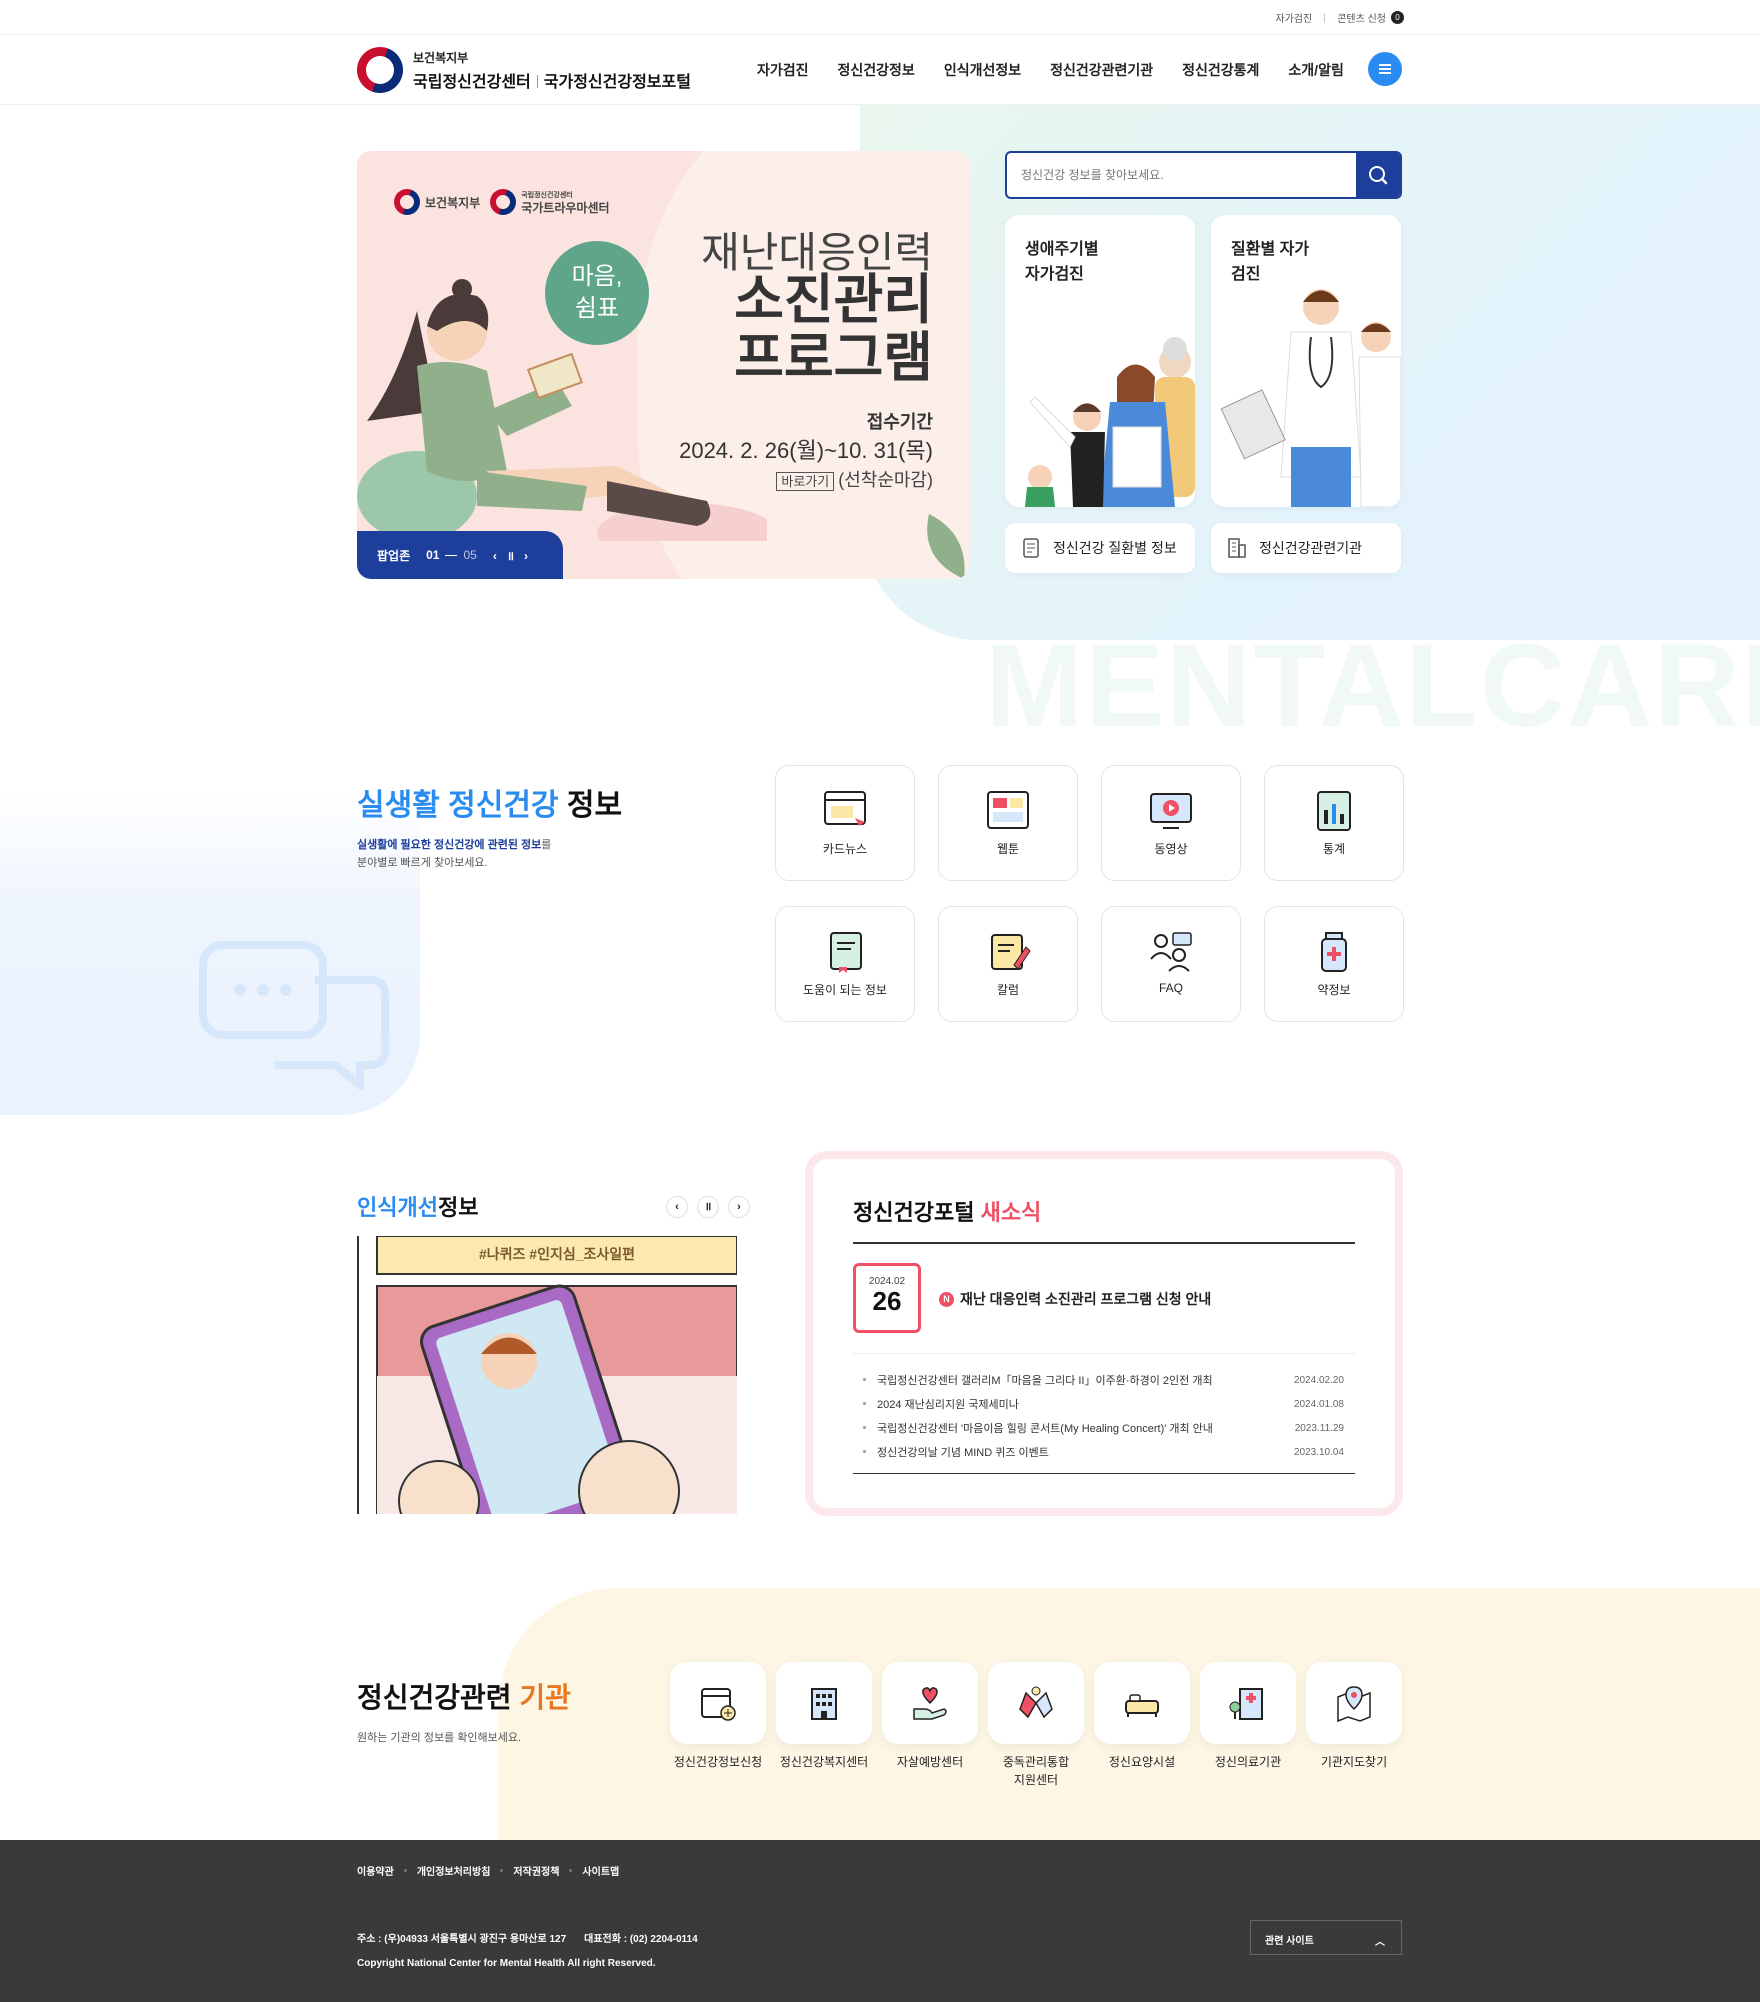 Image resolution: width=1760 pixels, height=2002 pixels. I want to click on tile-label: 통계, so click(1334, 849).